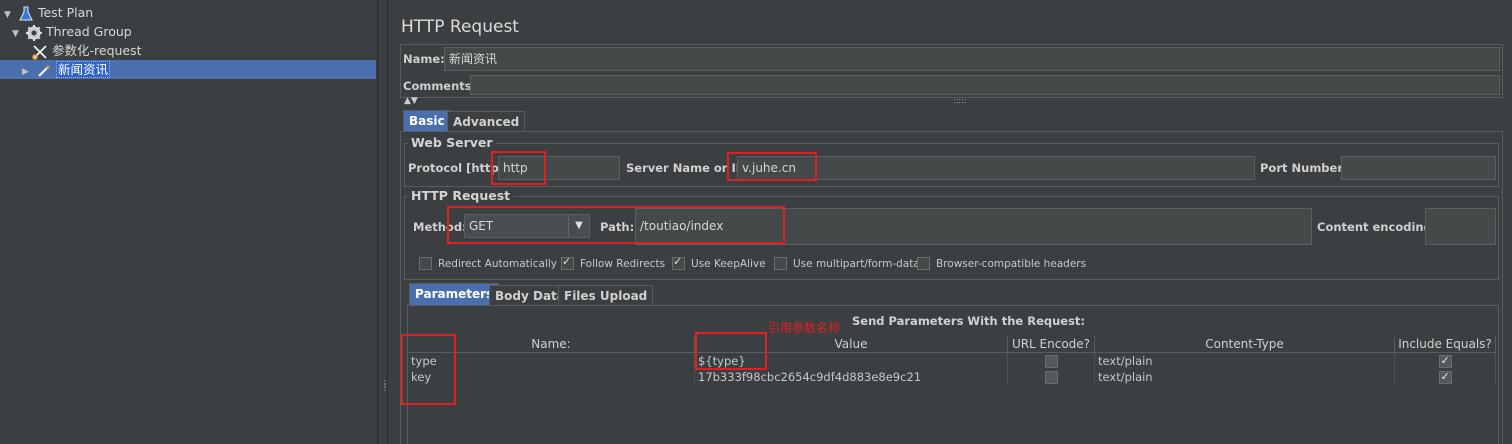 The width and height of the screenshot is (1512, 444). Describe the element at coordinates (1304, 168) in the screenshot. I see `port-number-label: Port Number:` at that location.